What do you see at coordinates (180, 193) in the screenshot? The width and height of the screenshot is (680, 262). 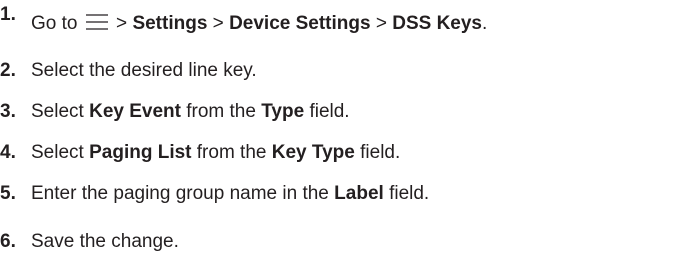 I see `step-text: Enter the paging group name in the` at bounding box center [180, 193].